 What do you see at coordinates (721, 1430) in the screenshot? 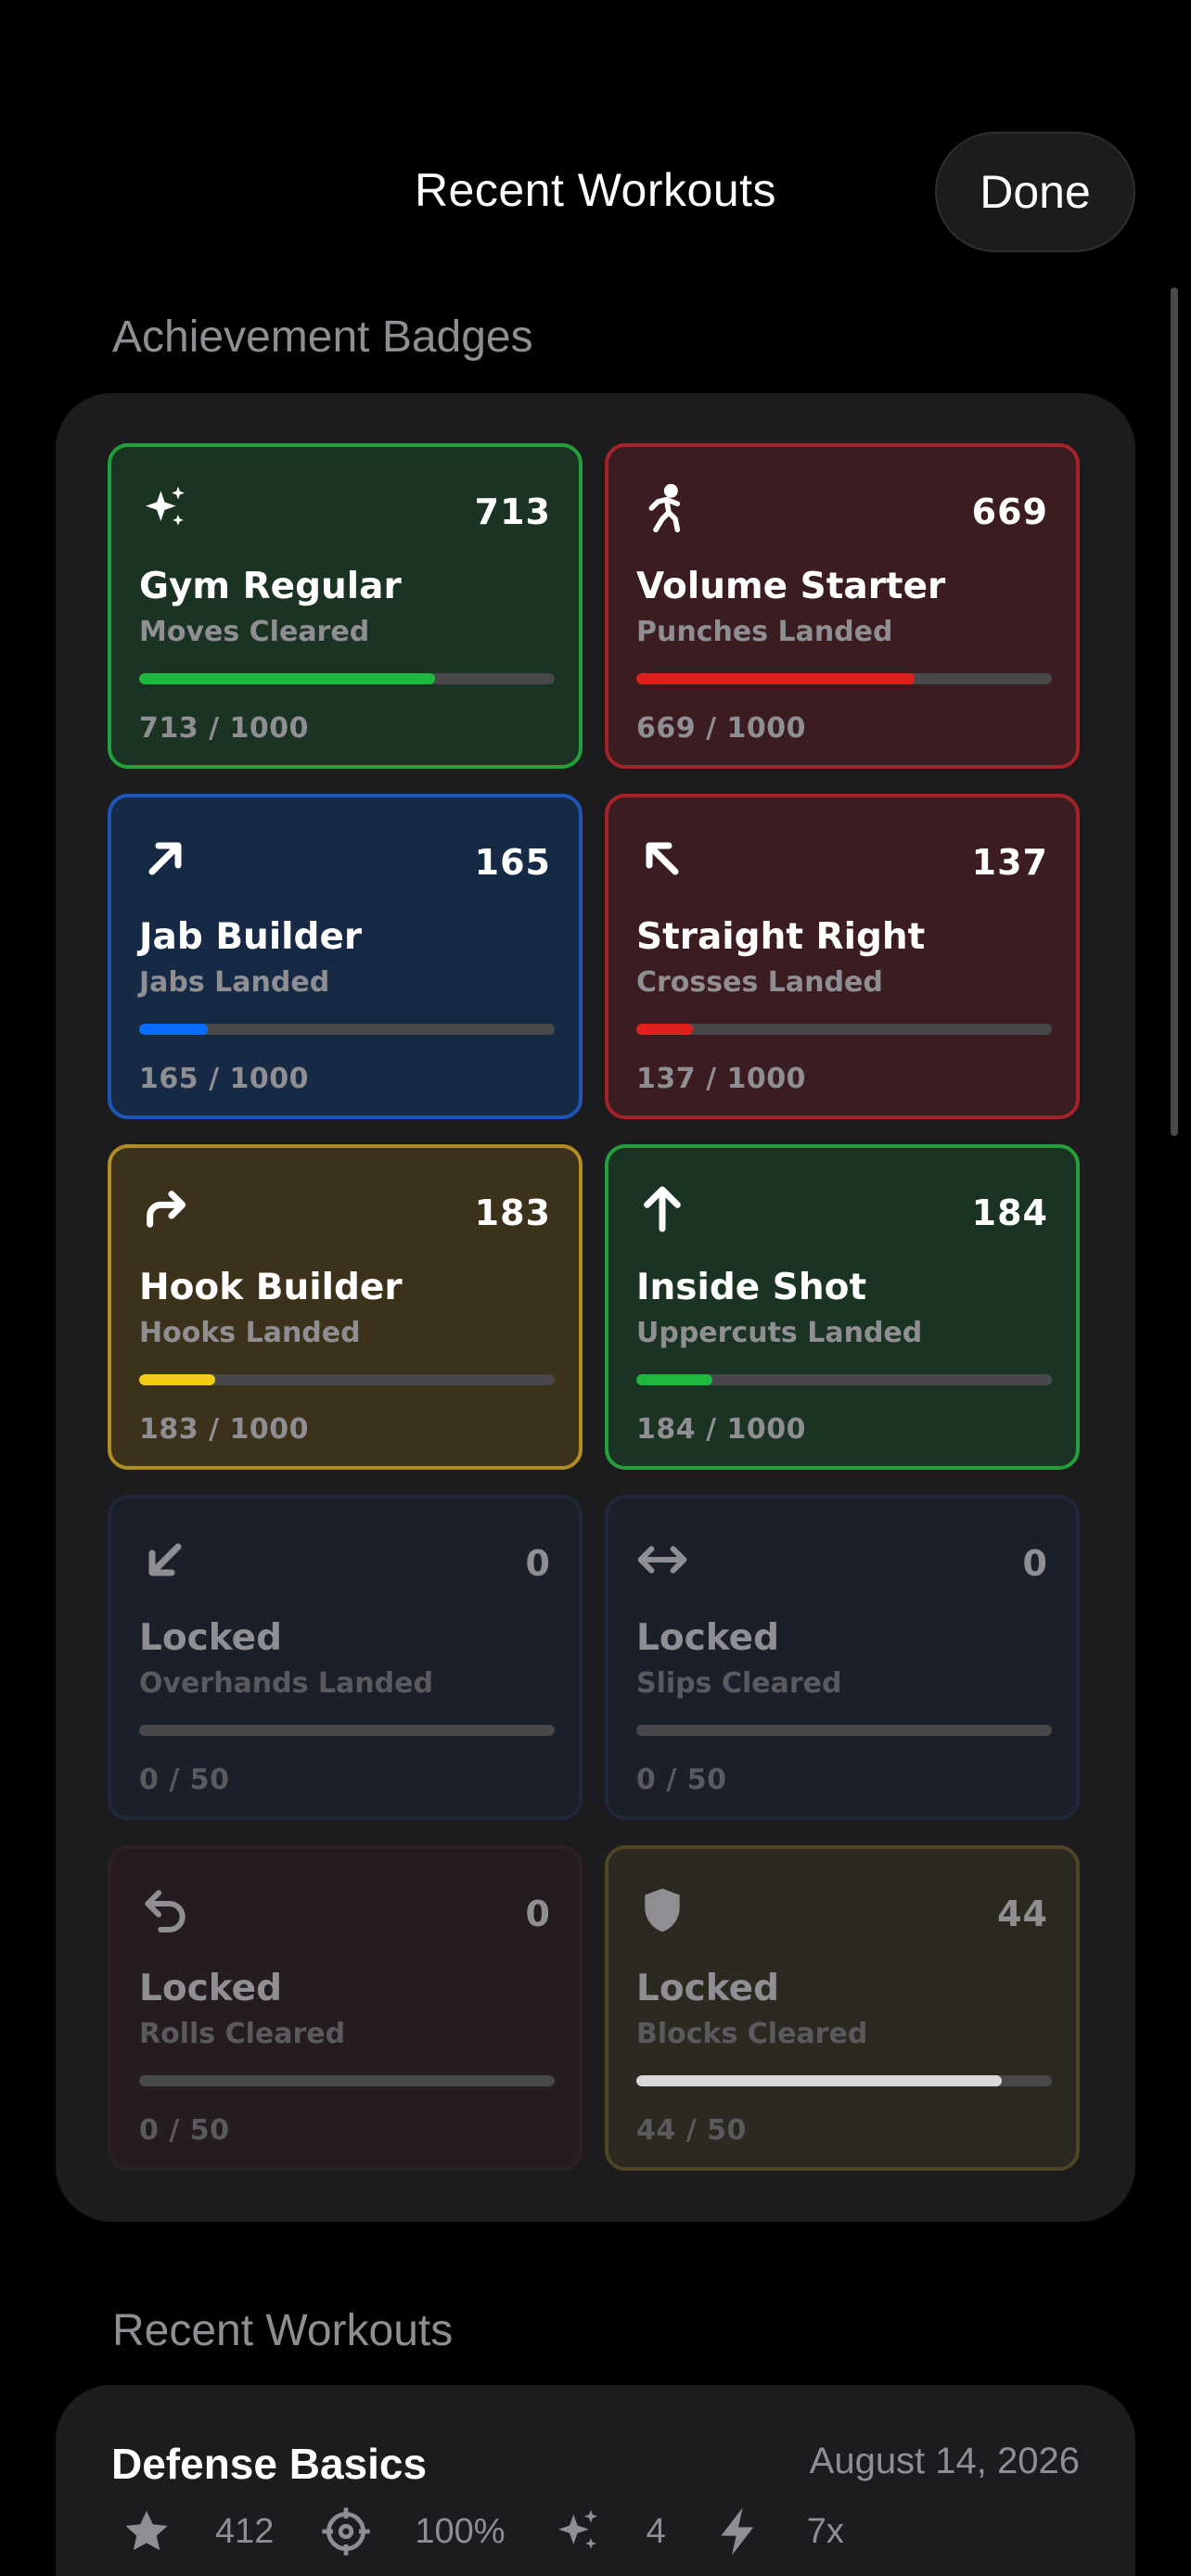
I see `badge-progress-text: 184 / 1000` at bounding box center [721, 1430].